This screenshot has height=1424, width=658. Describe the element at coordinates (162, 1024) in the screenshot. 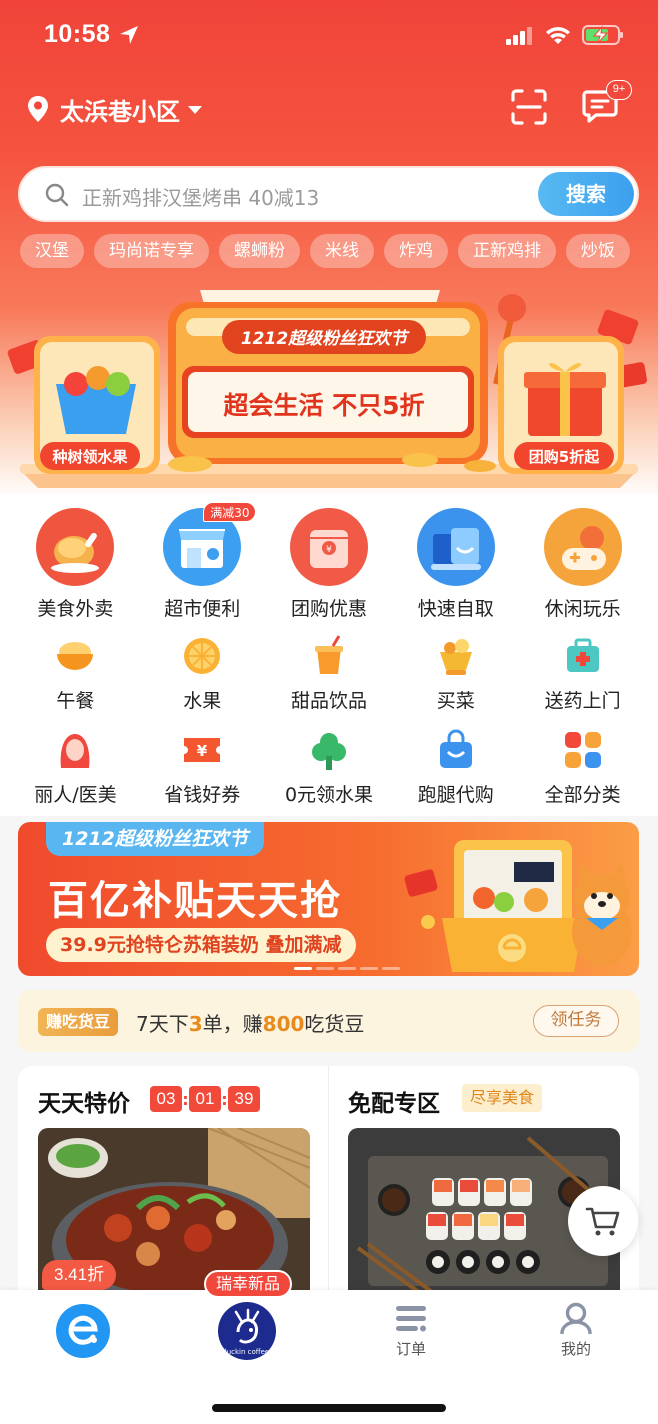

I see `task-text-part: 7天下` at that location.